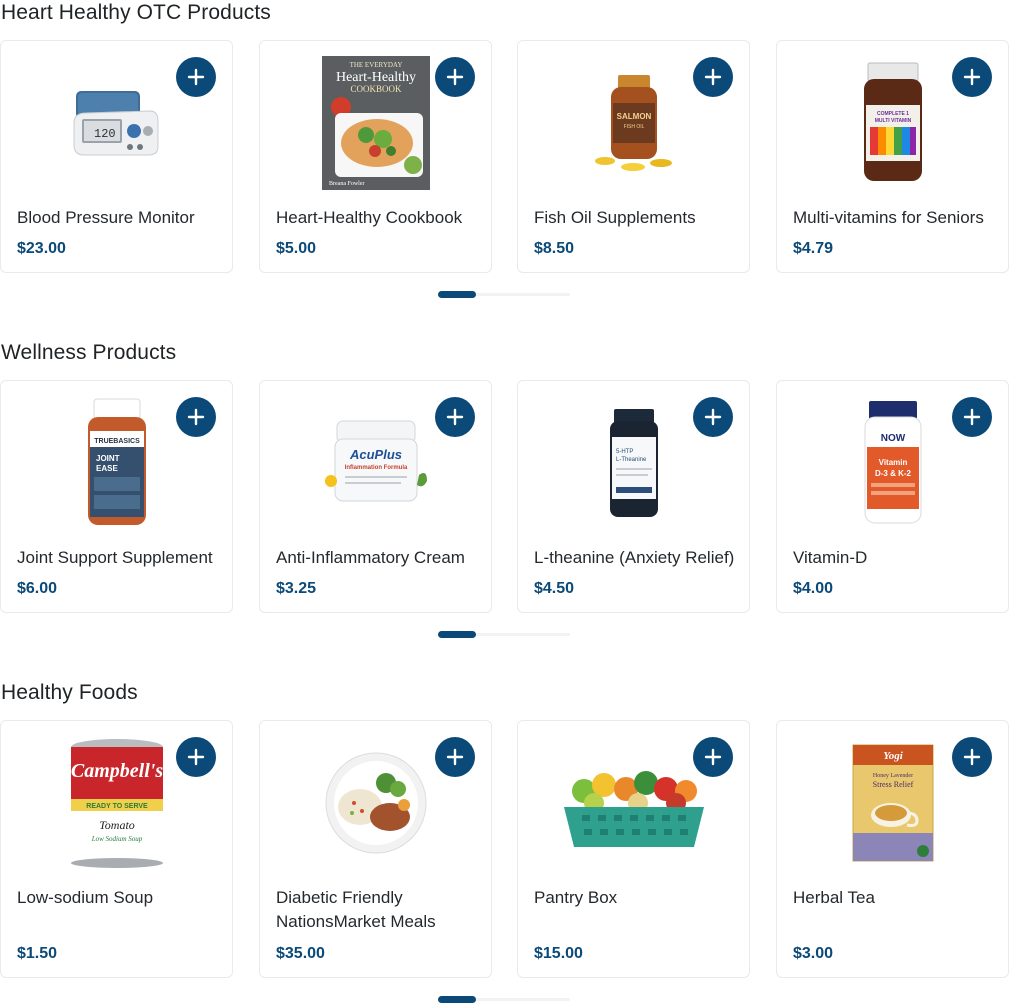 The width and height of the screenshot is (1010, 1004). Describe the element at coordinates (892, 121) in the screenshot. I see `svg-text: MULTI VITAMIN` at that location.